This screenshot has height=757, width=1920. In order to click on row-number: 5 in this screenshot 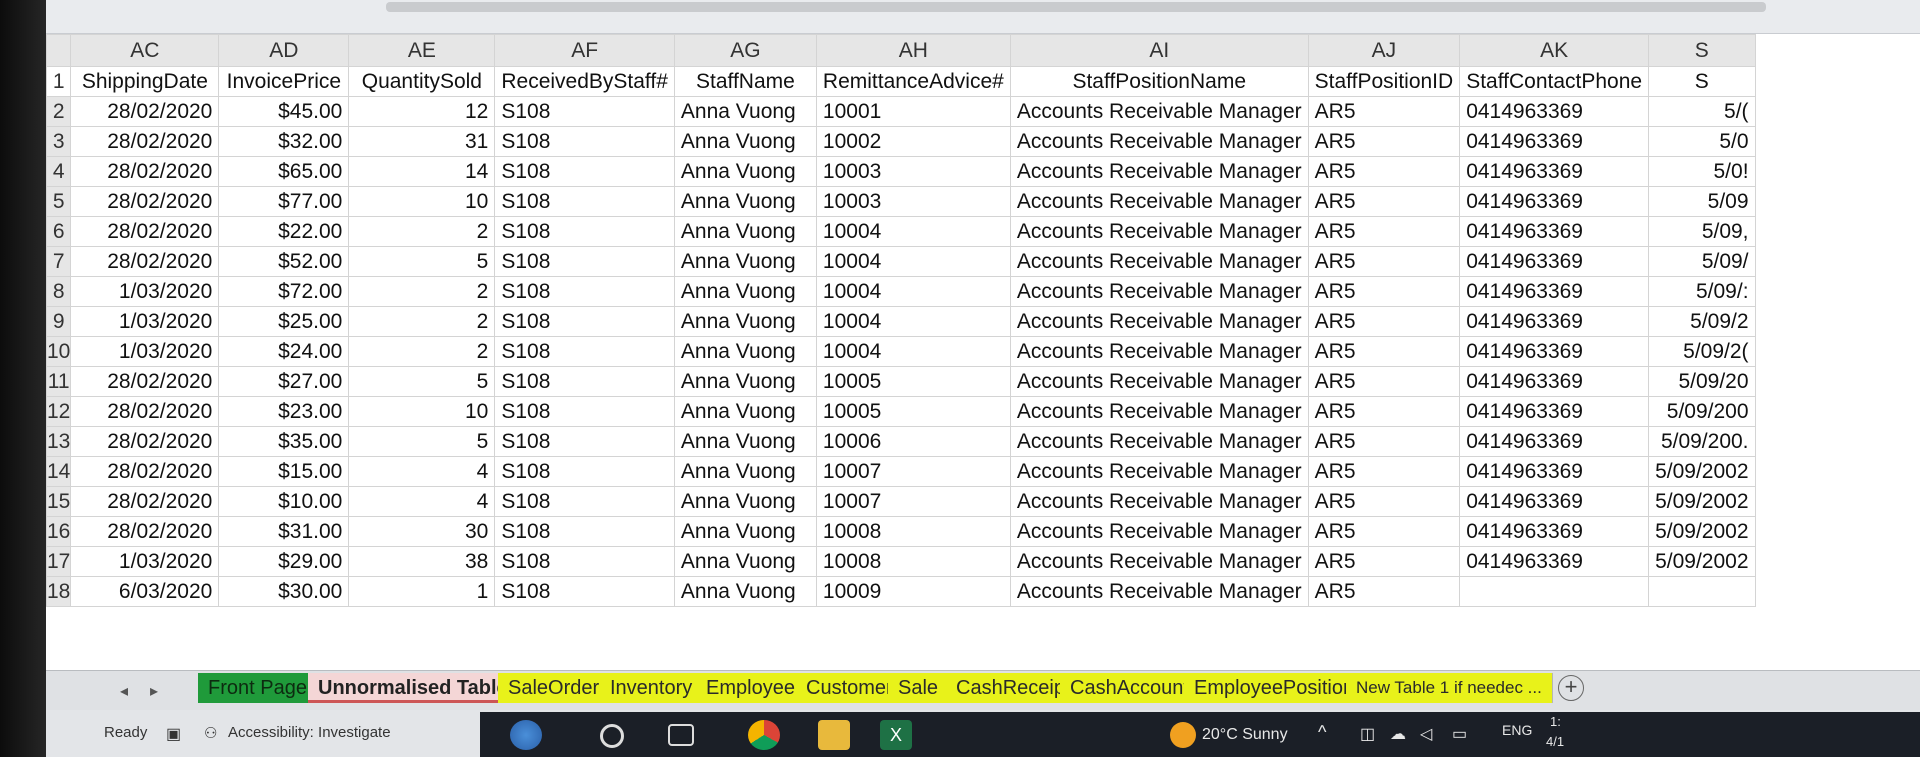, I will do `click(59, 201)`.